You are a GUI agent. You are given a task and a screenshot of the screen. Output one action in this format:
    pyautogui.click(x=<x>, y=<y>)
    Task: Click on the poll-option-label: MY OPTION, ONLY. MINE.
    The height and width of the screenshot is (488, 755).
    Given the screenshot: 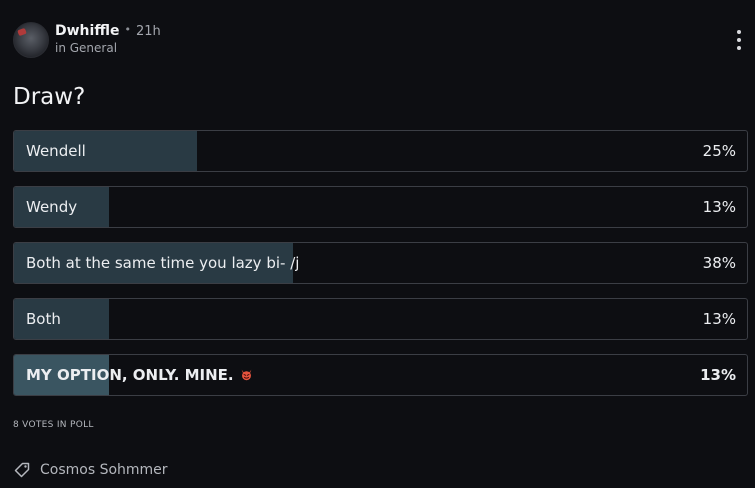 What is the action you would take?
    pyautogui.click(x=139, y=375)
    